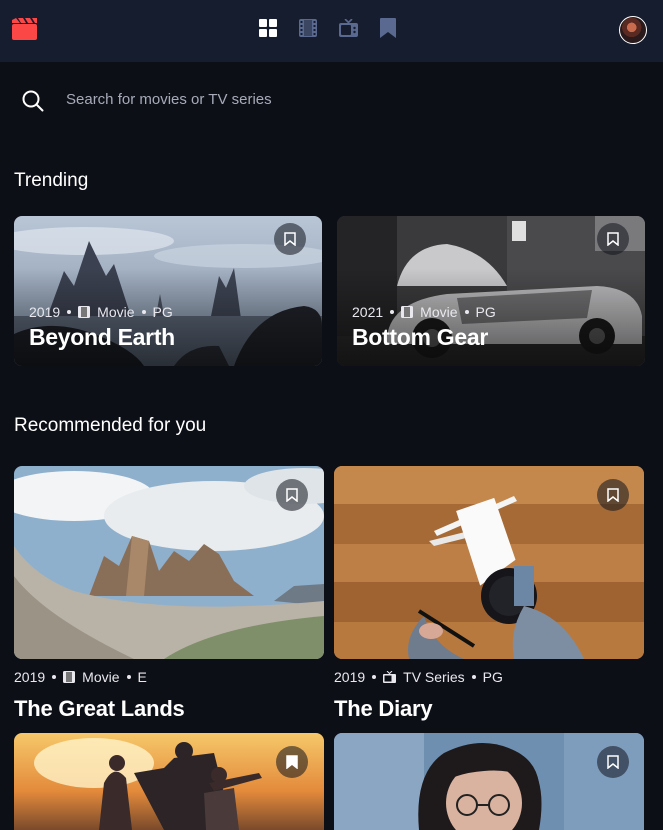 The image size is (663, 830). I want to click on search-input, so click(346, 99).